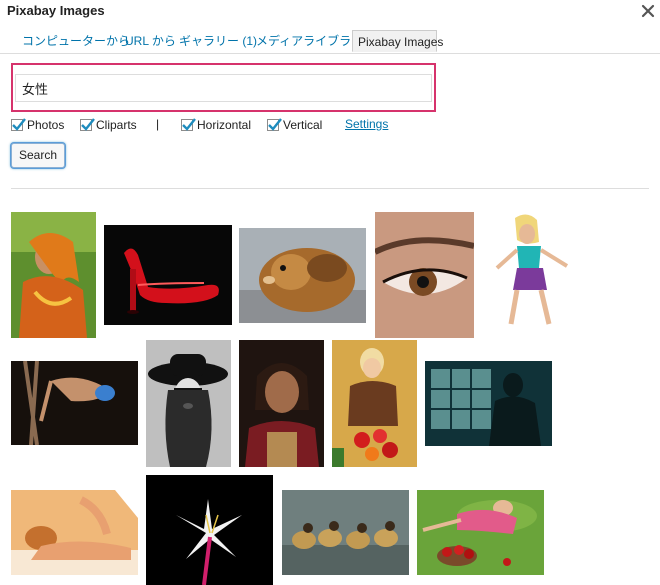 The image size is (660, 585). What do you see at coordinates (76, 41) in the screenshot?
I see `tab-from-computer: コンピューターから` at bounding box center [76, 41].